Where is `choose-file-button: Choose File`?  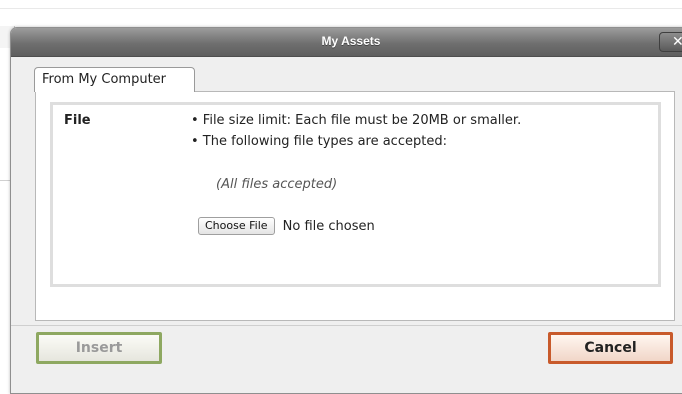 choose-file-button: Choose File is located at coordinates (236, 226).